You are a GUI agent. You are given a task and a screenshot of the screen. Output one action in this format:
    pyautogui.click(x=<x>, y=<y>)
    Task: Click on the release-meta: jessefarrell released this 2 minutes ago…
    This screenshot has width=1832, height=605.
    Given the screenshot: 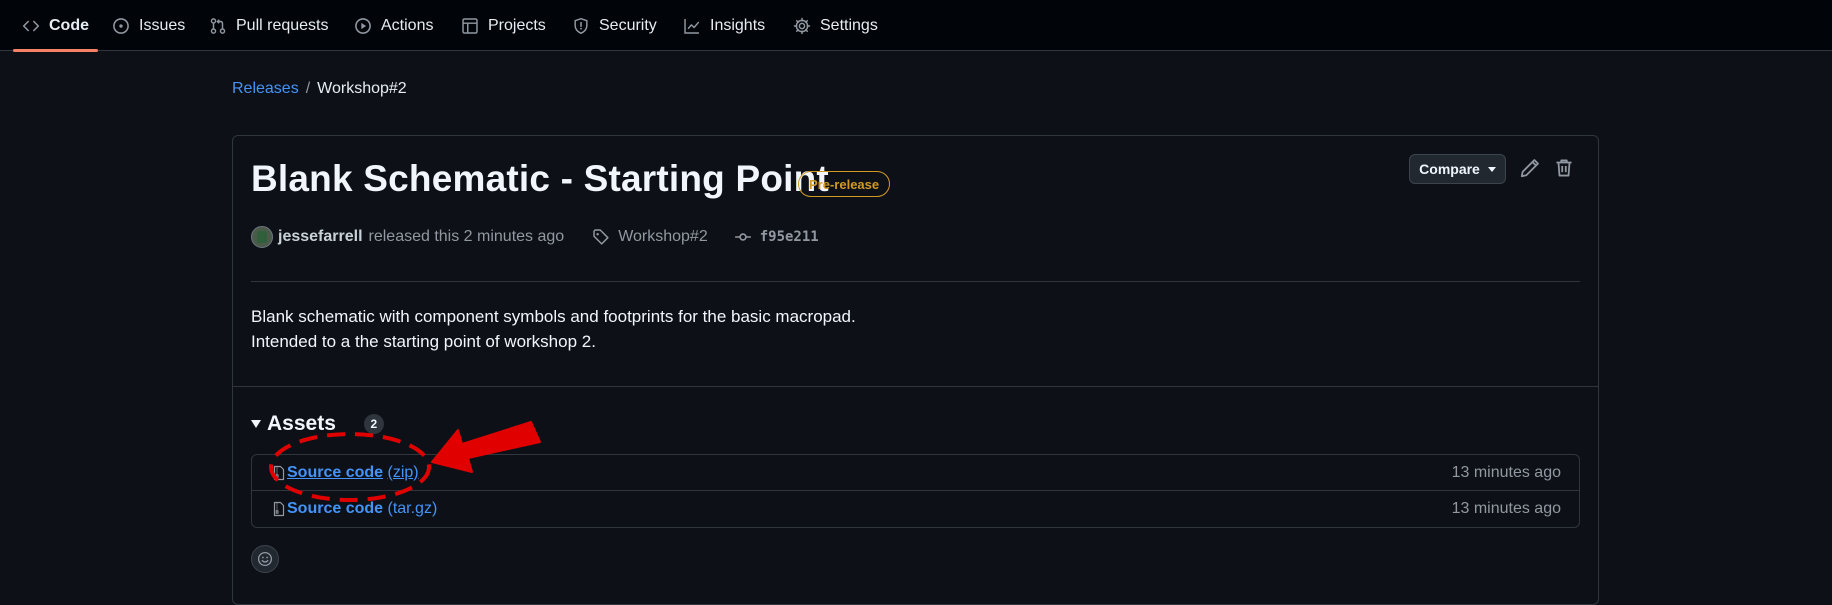 What is the action you would take?
    pyautogui.click(x=535, y=237)
    